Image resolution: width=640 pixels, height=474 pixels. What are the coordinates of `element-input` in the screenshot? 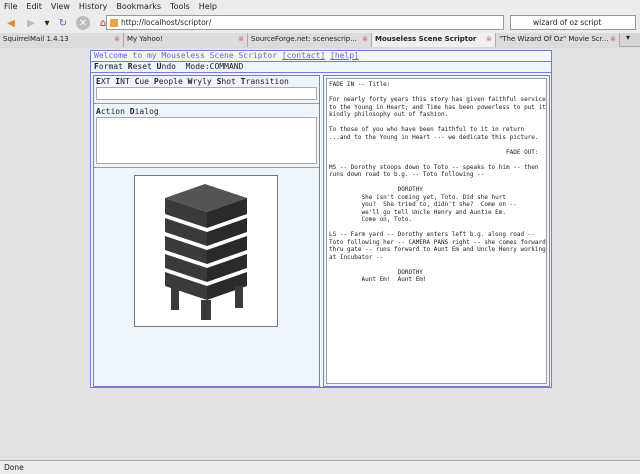 It's located at (206, 93).